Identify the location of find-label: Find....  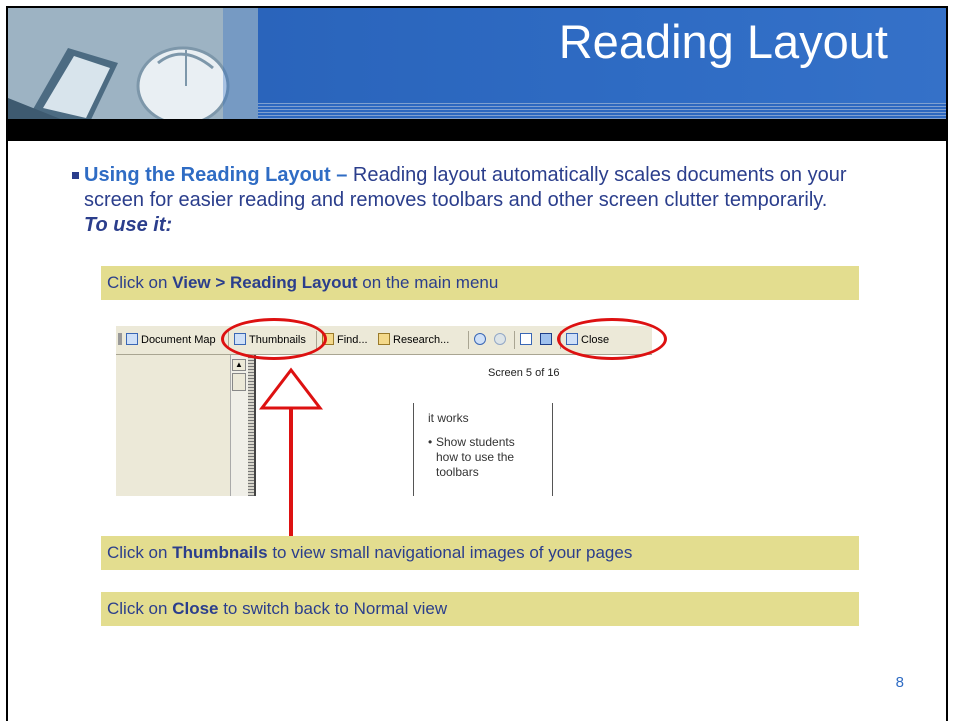
(352, 340).